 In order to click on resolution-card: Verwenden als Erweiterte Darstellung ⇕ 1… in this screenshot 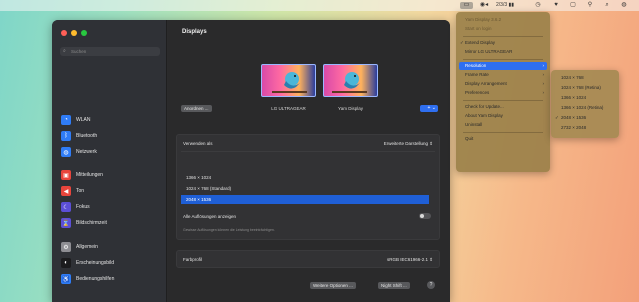, I will do `click(308, 187)`.